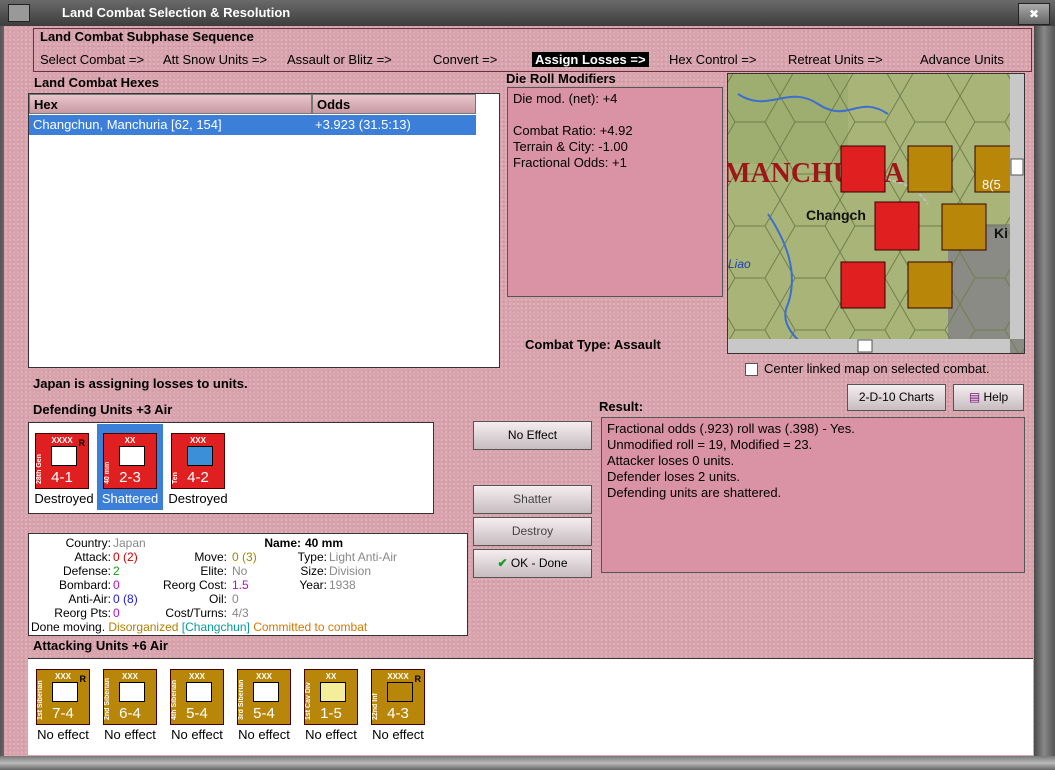  What do you see at coordinates (244, 557) in the screenshot?
I see `info-move: 0 (3)` at bounding box center [244, 557].